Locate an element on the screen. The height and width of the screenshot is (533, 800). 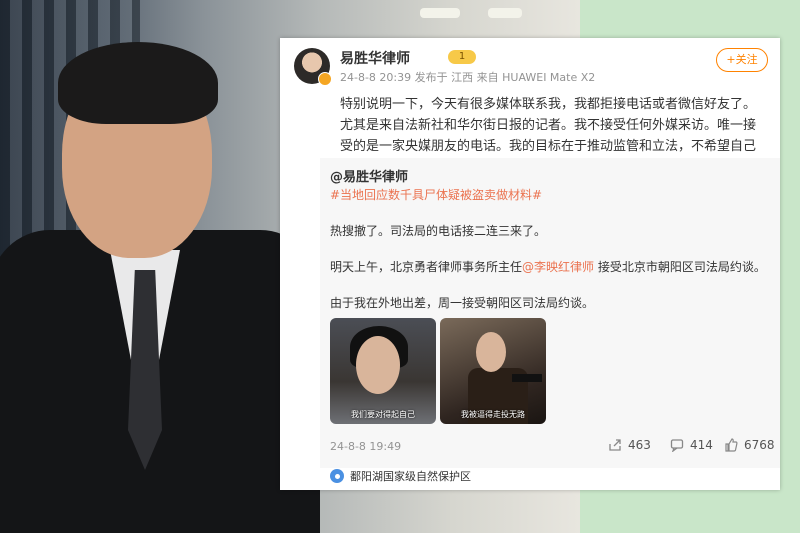
hashtag-link: #当地回应数千具尸体疑被盗卖做材料# is located at coordinates (436, 194).